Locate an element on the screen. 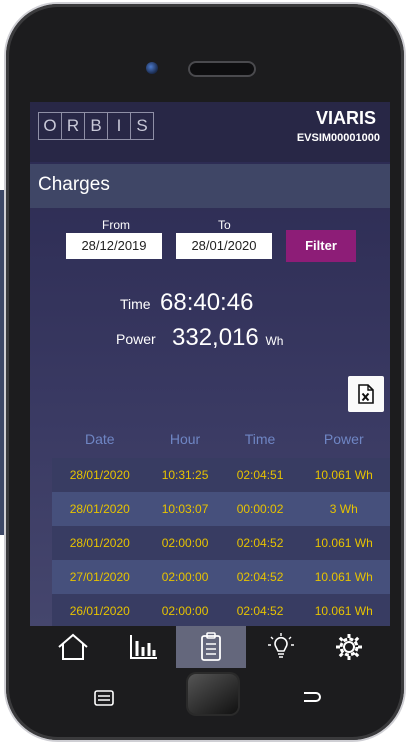  lightbulb-icon is located at coordinates (281, 645).